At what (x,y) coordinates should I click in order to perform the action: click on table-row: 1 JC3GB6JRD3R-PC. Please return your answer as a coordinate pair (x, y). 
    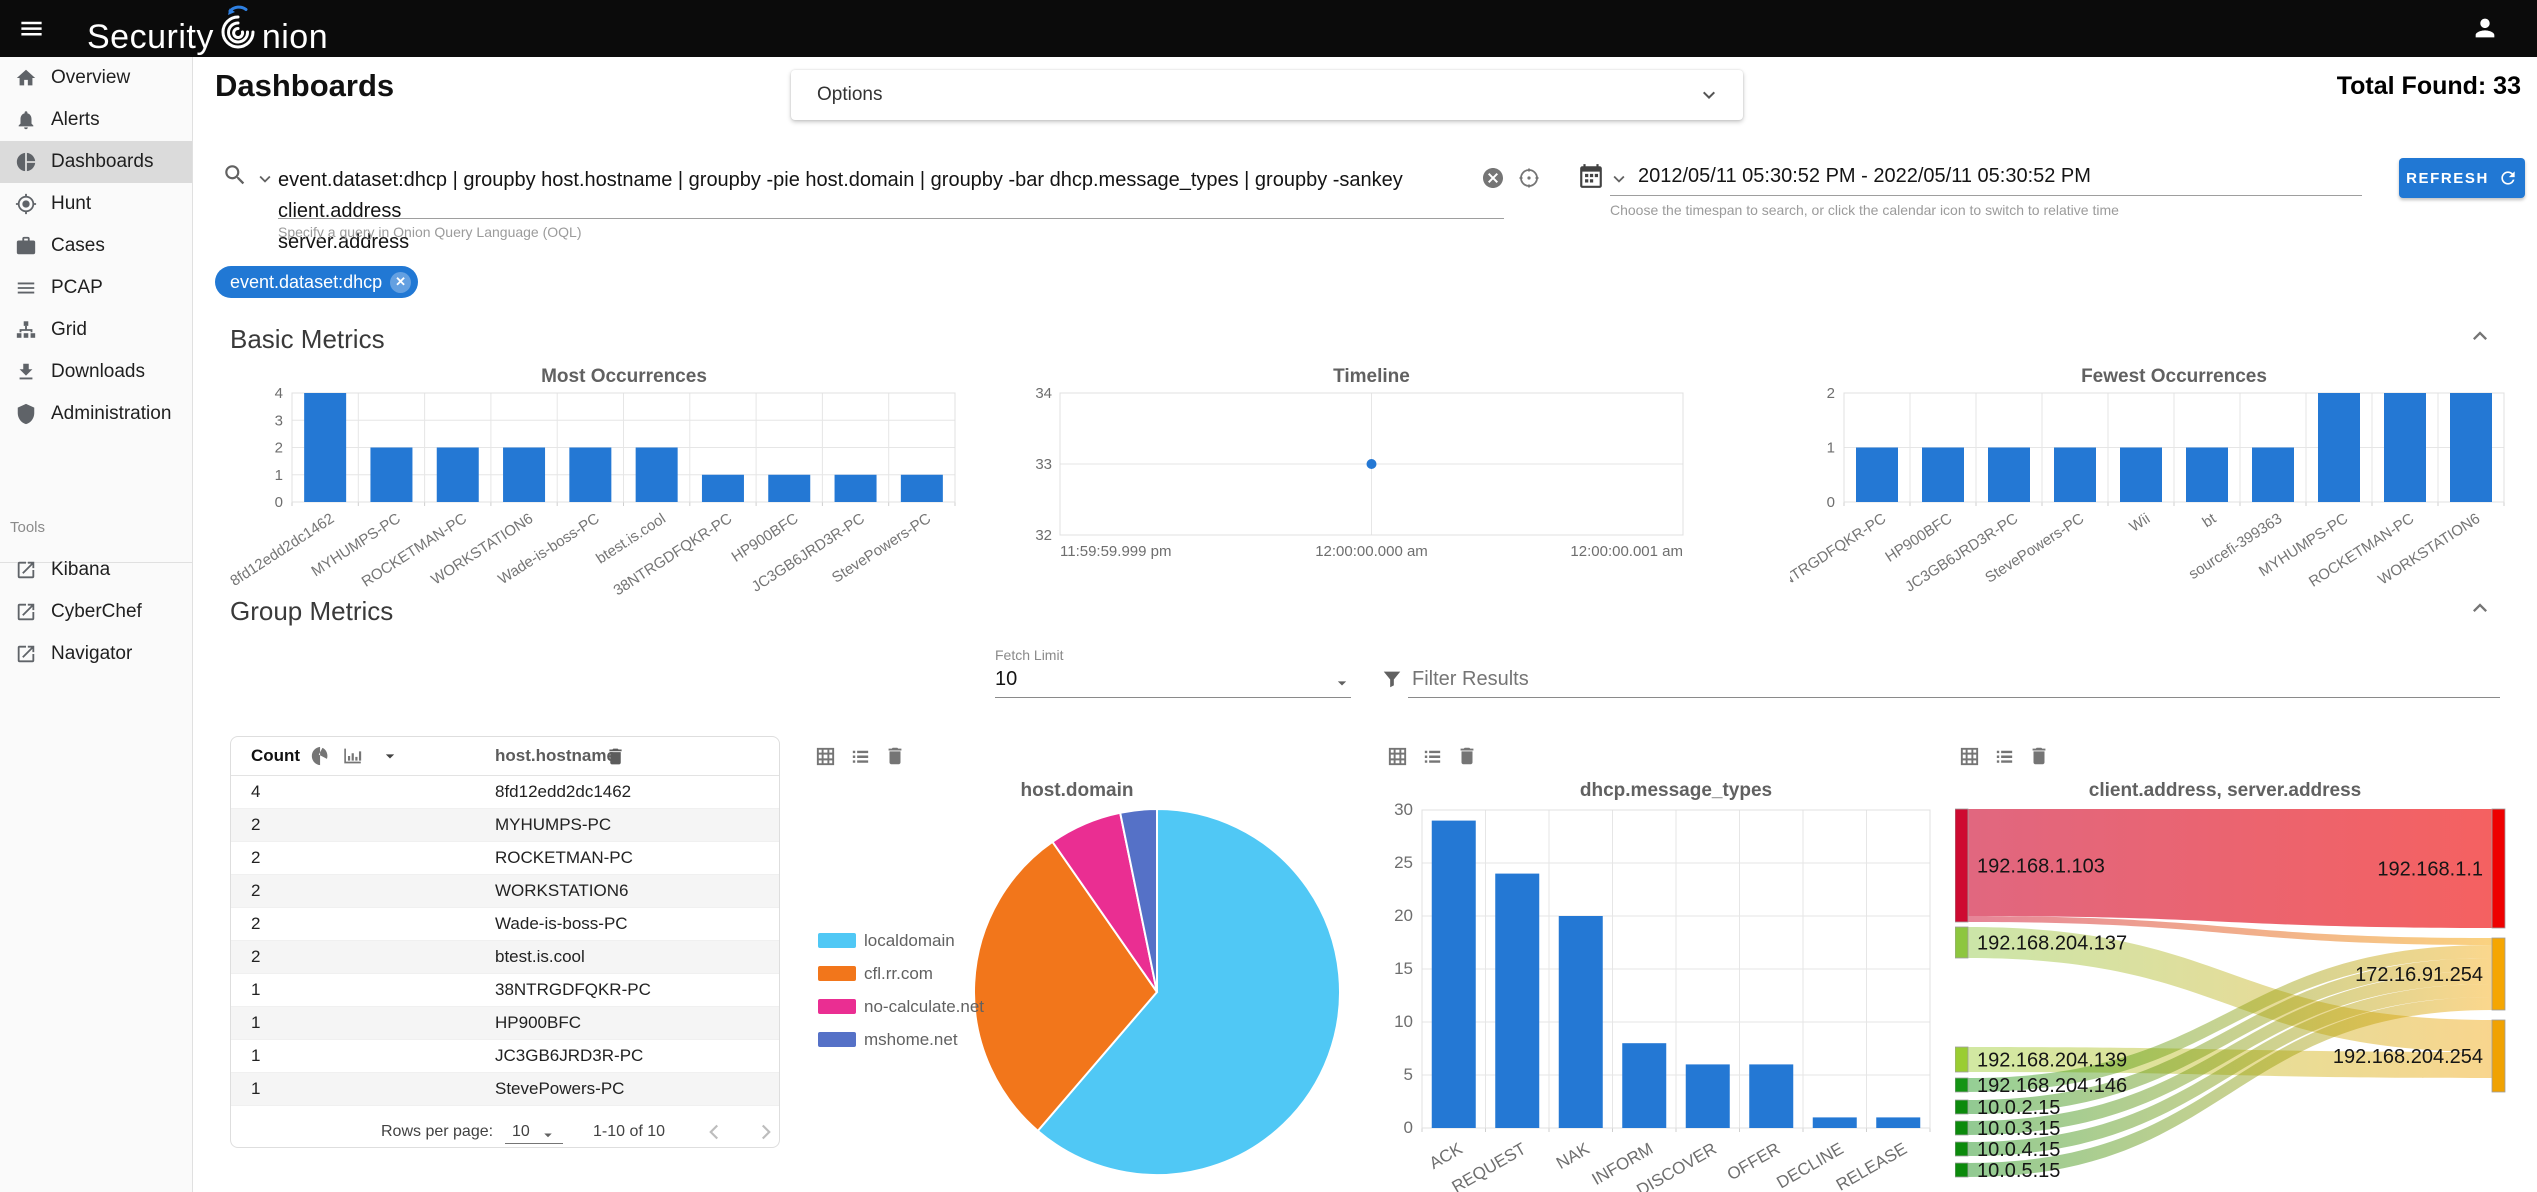
    Looking at the image, I should click on (505, 1056).